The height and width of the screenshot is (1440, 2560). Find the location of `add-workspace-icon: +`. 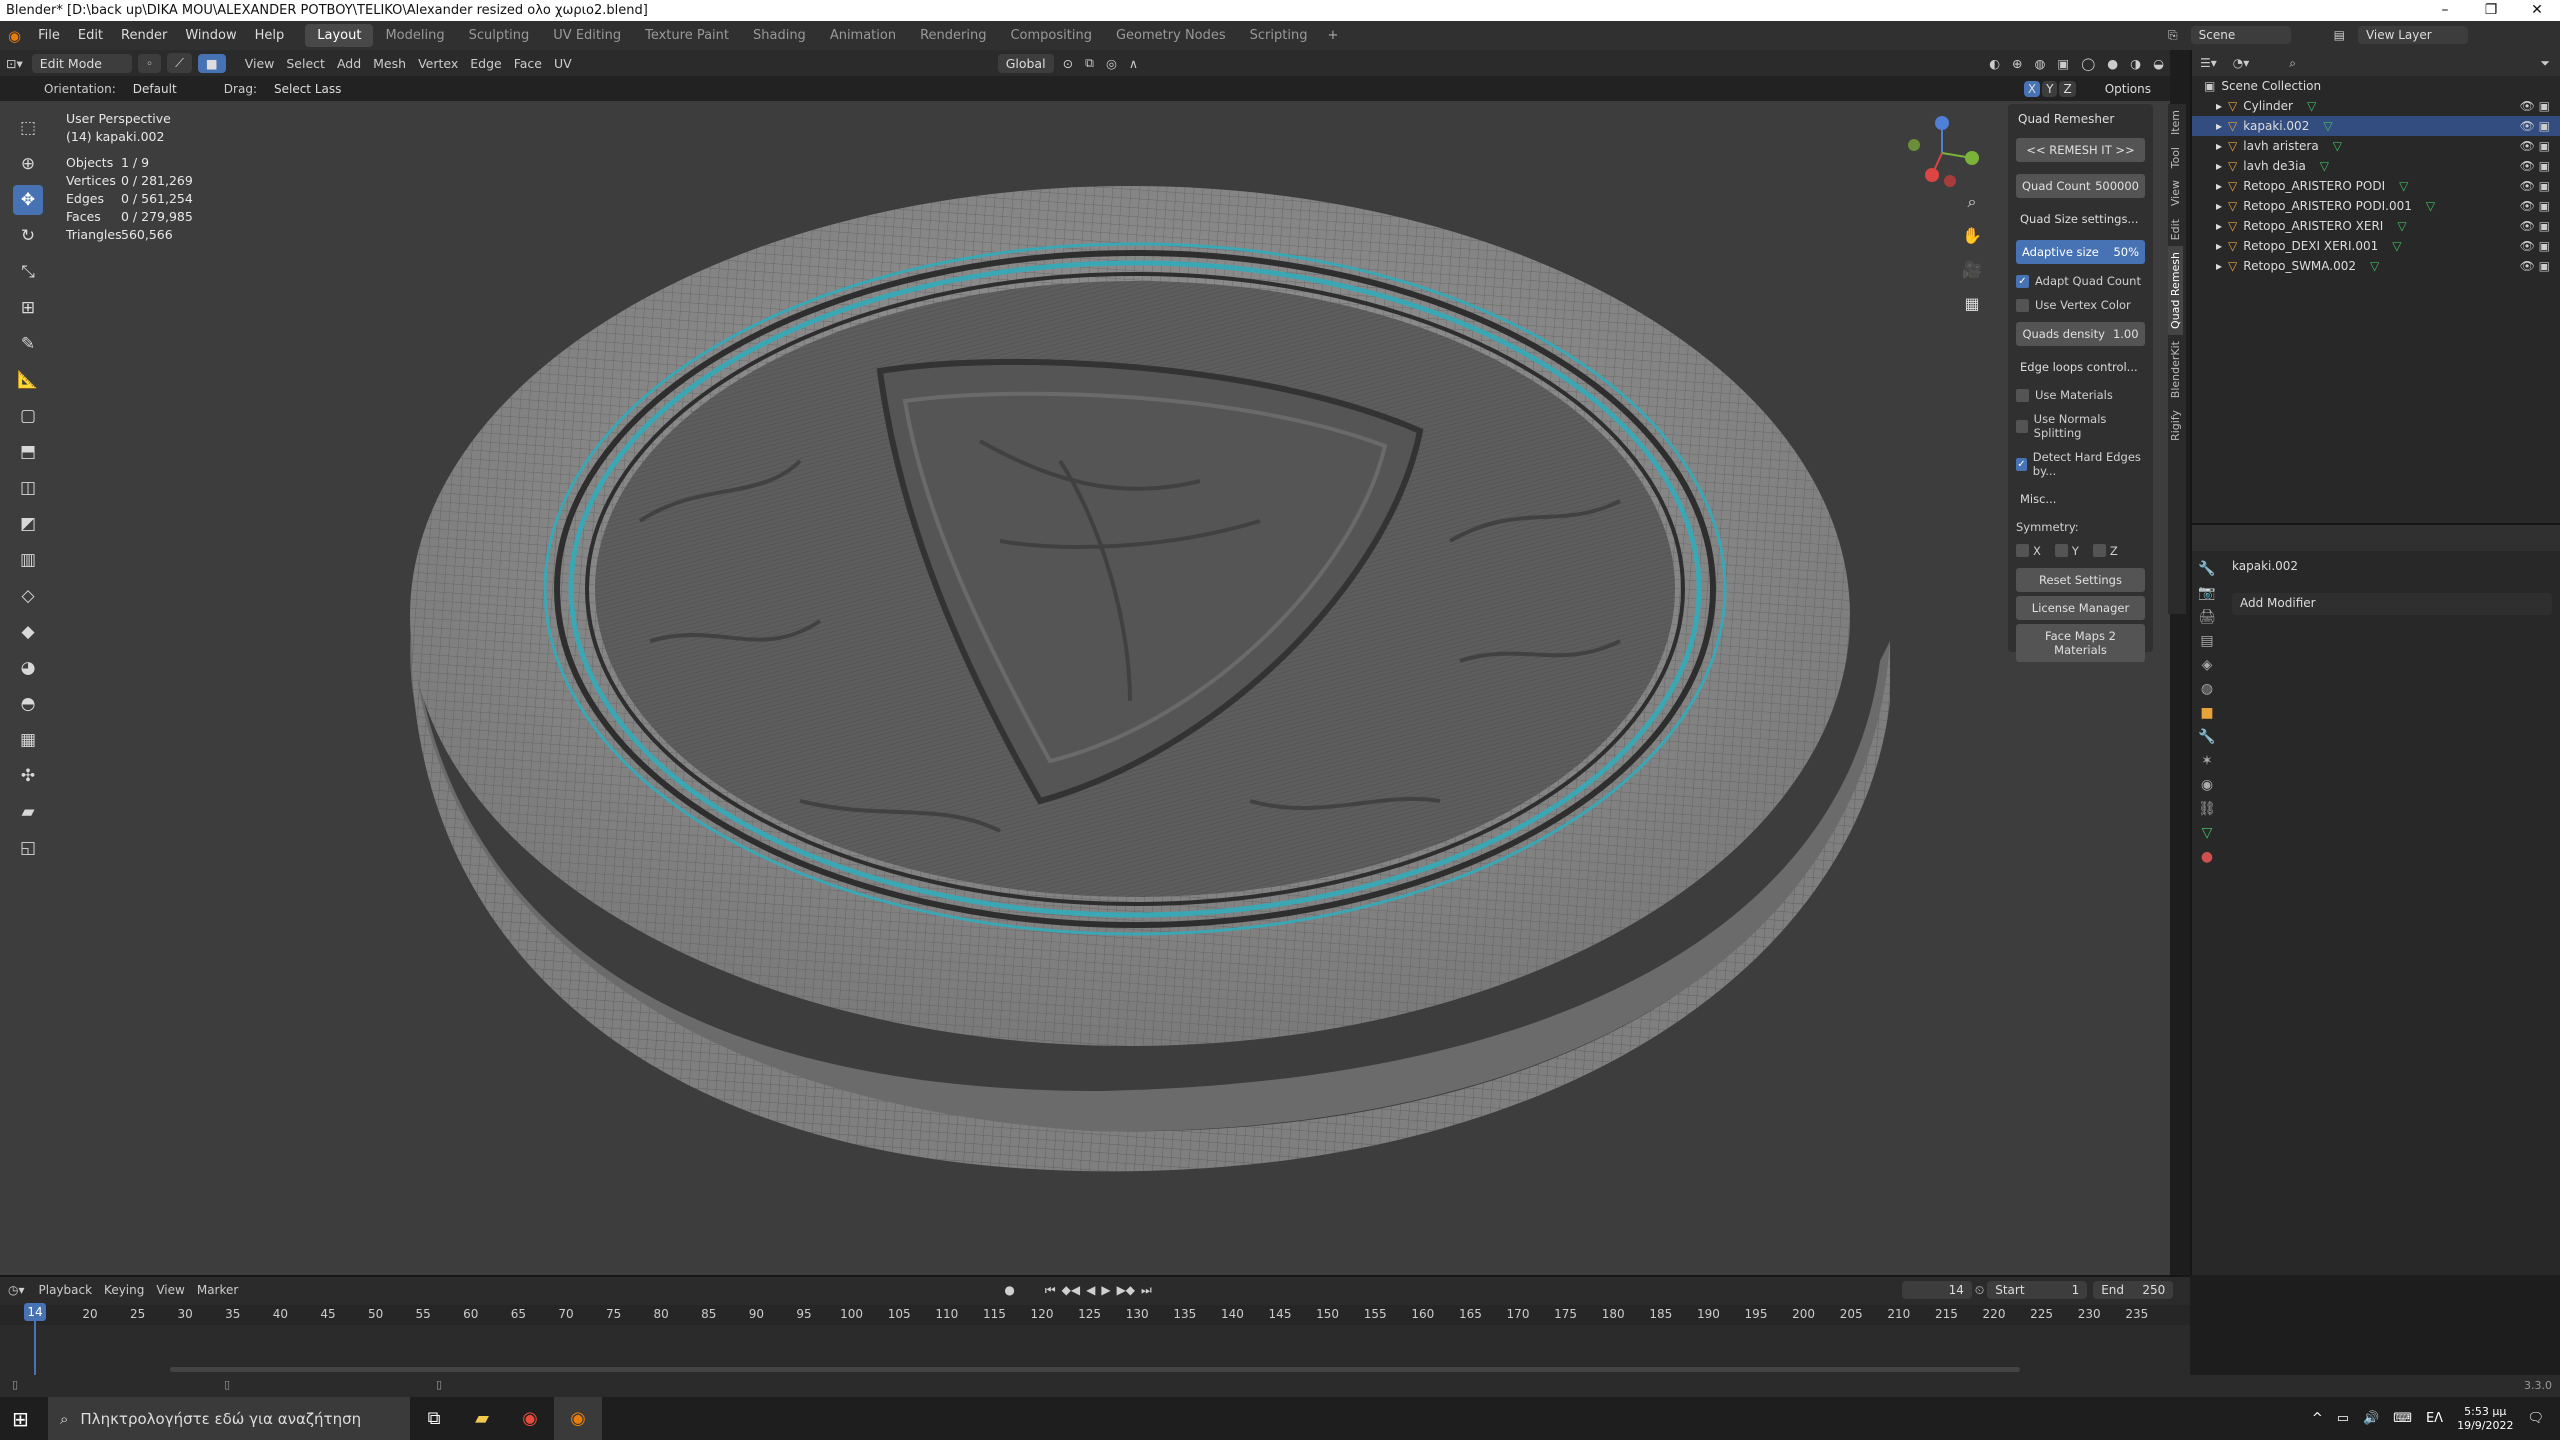

add-workspace-icon: + is located at coordinates (1332, 35).